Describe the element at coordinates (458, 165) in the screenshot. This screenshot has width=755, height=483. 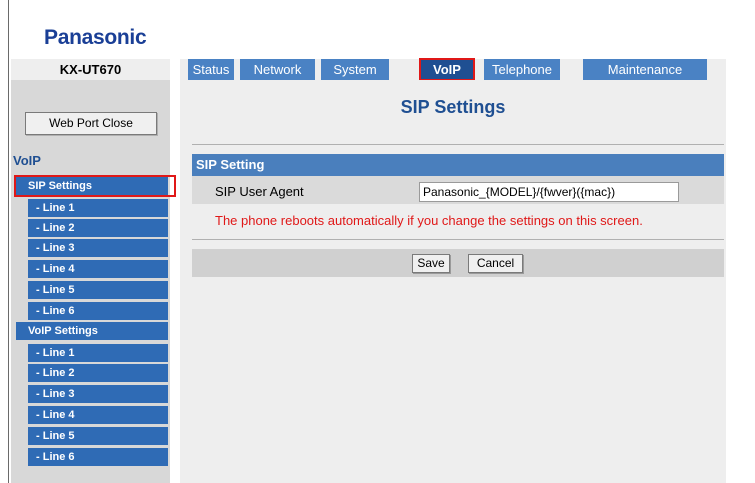
I see `section-header-sip-setting: SIP Setting` at that location.